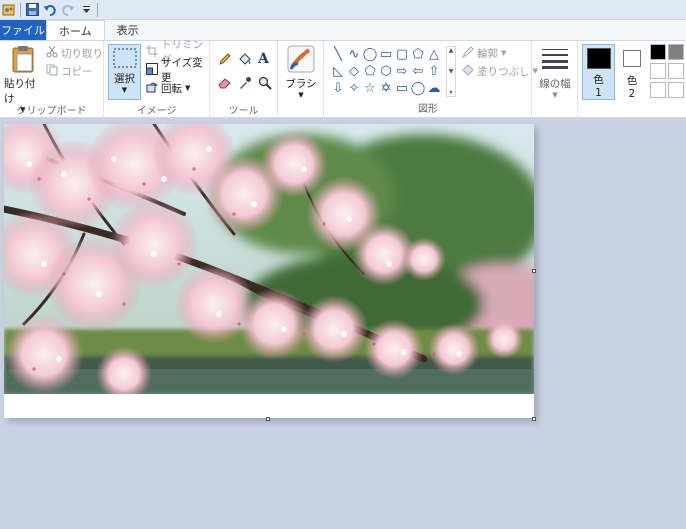 The image size is (686, 529). I want to click on image-group: 選択 ▼ トリミング サイズ変更 回転 ▼ イメージ, so click(157, 79).